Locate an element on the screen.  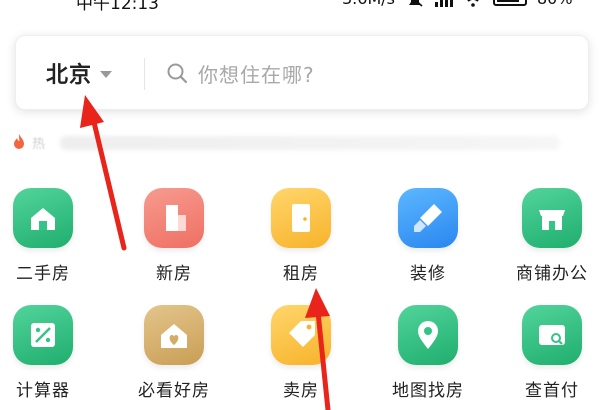
grid-item-second-hand: 二手房 is located at coordinates (49, 238).